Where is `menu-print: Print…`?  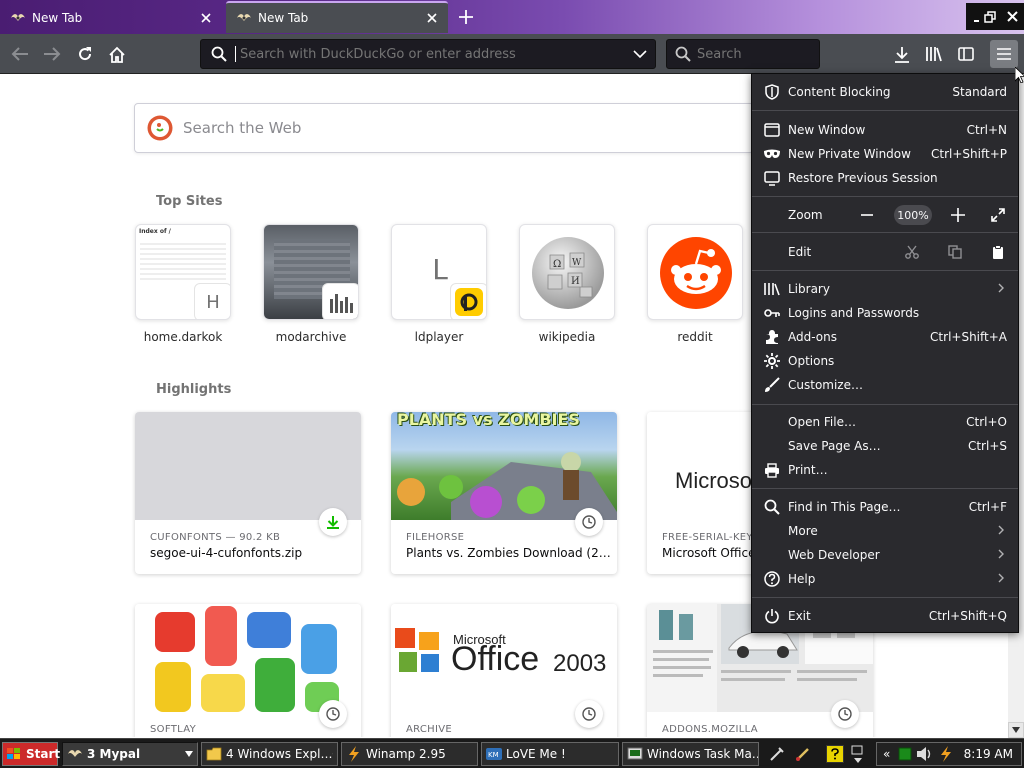
menu-print: Print… is located at coordinates (885, 470).